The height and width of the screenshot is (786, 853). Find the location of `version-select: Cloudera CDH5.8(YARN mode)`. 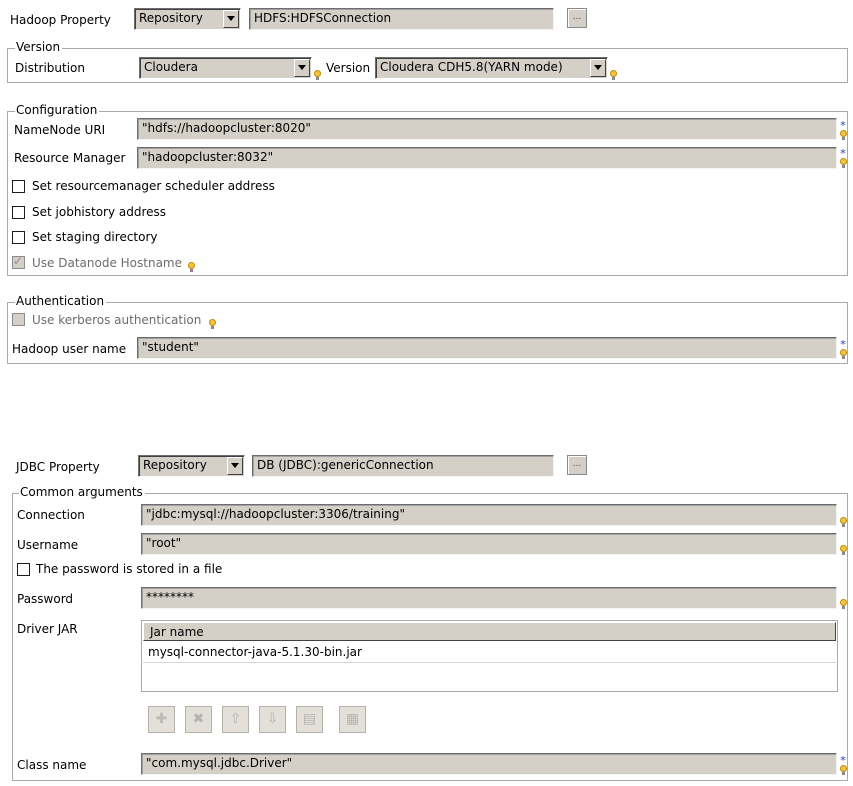

version-select: Cloudera CDH5.8(YARN mode) is located at coordinates (491, 68).